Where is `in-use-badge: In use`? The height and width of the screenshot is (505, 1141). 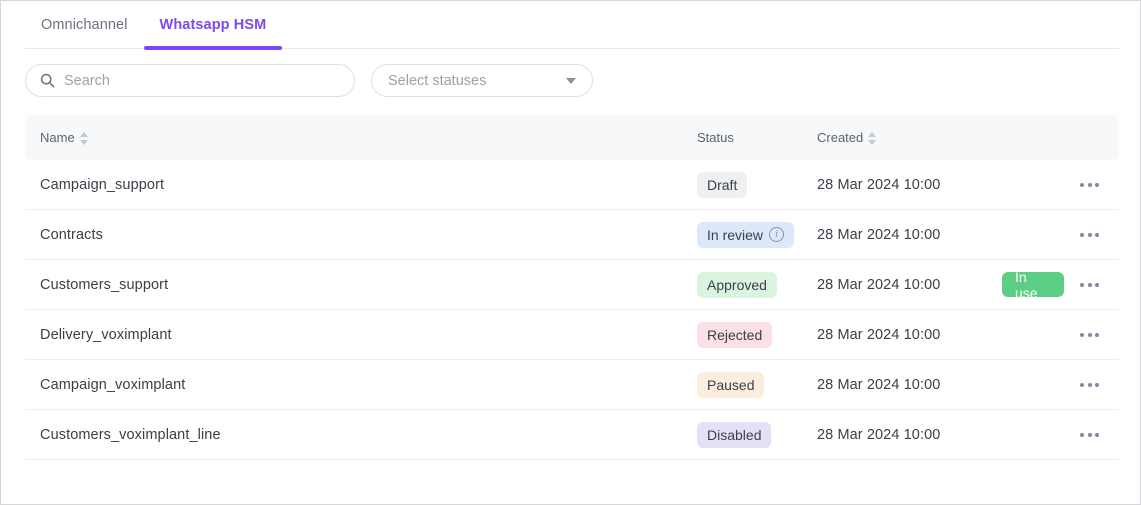
in-use-badge: In use is located at coordinates (1033, 285).